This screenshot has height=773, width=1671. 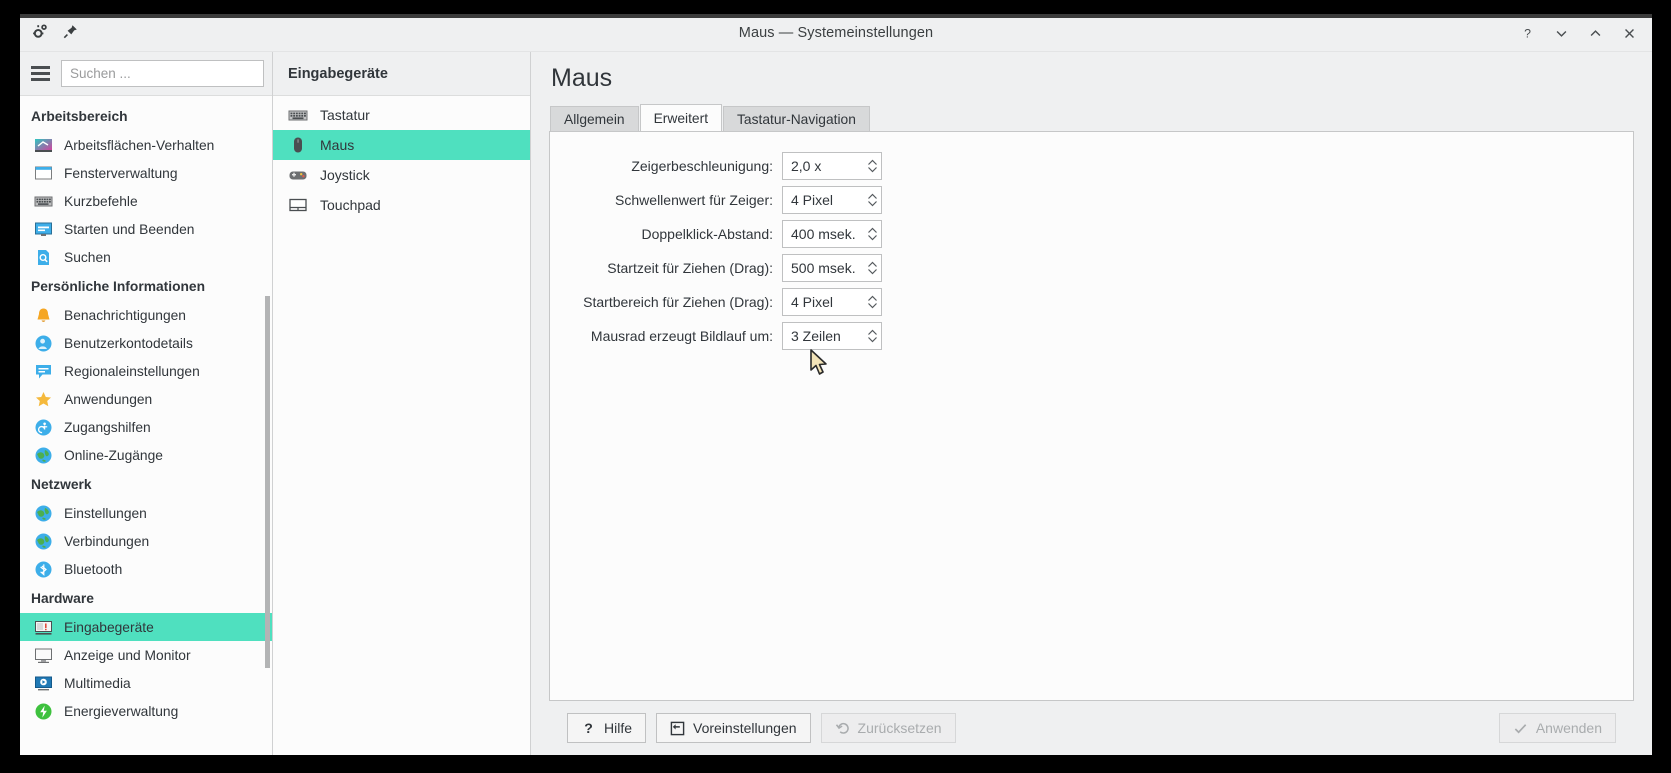 I want to click on sidebar-item-label: Kurzbefehle, so click(x=101, y=201).